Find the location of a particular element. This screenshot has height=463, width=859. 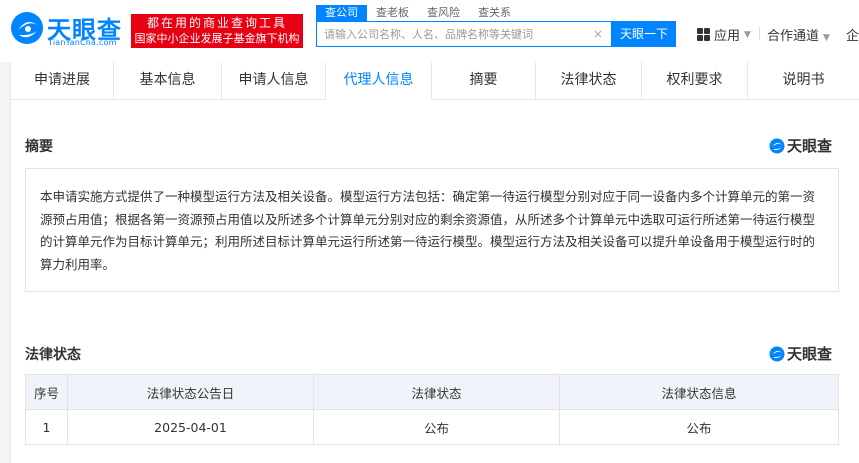

column-header-index: 序号 is located at coordinates (46, 392).